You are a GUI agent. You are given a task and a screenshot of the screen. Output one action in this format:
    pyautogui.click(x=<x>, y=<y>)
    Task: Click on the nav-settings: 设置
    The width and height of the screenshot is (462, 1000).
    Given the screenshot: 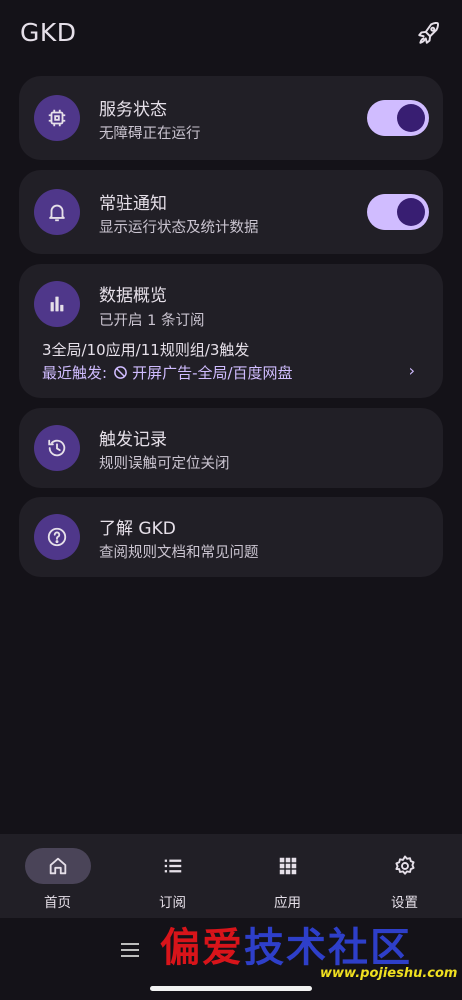 What is the action you would take?
    pyautogui.click(x=404, y=876)
    